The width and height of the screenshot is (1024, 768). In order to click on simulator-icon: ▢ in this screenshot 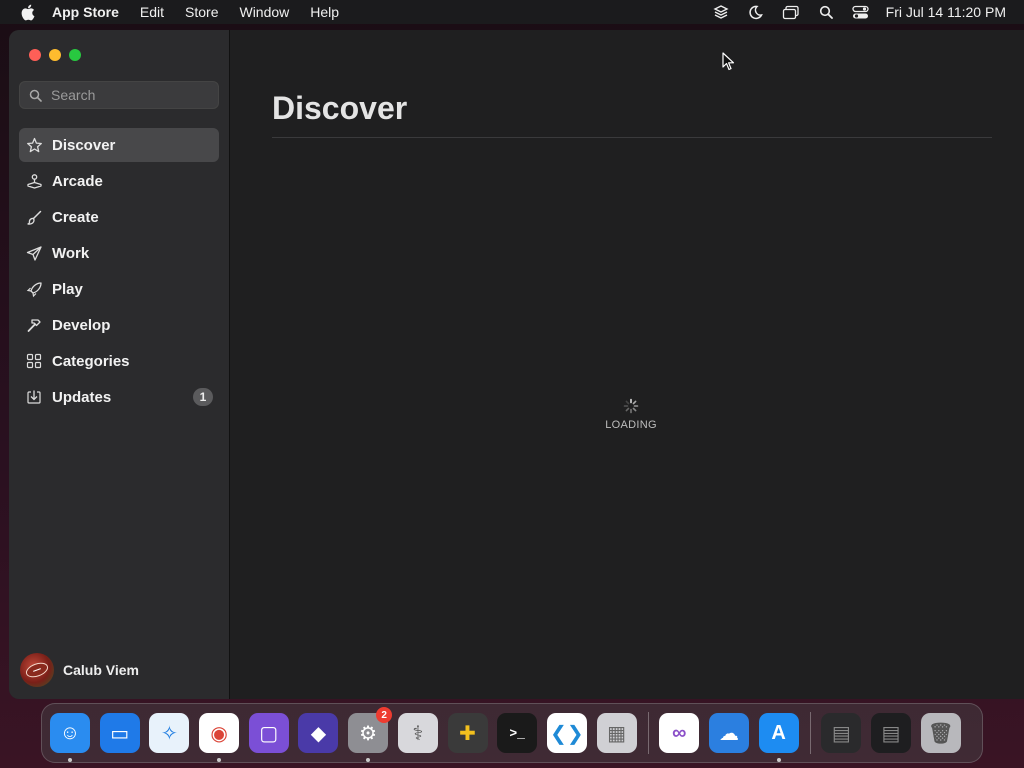, I will do `click(269, 733)`.